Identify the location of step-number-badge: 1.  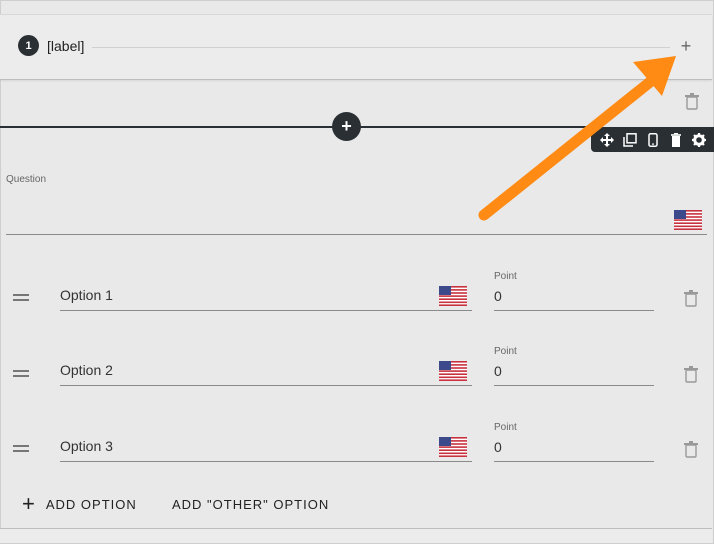
(28, 45).